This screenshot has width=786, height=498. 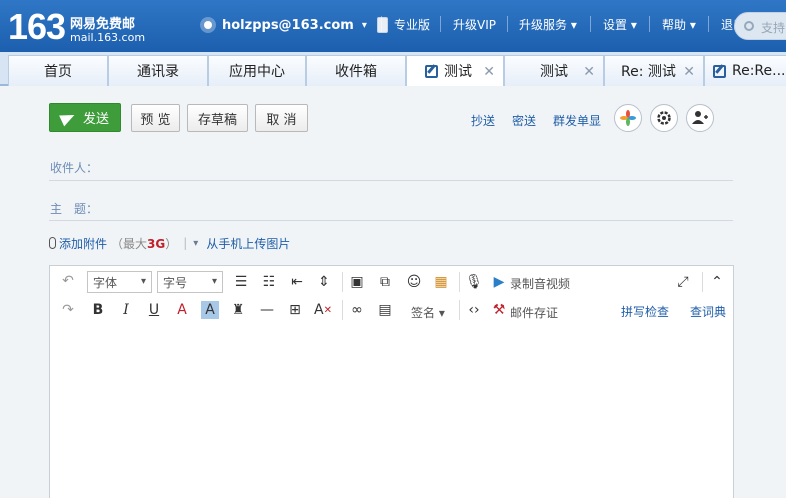 What do you see at coordinates (295, 310) in the screenshot?
I see `table-icon: ⊞` at bounding box center [295, 310].